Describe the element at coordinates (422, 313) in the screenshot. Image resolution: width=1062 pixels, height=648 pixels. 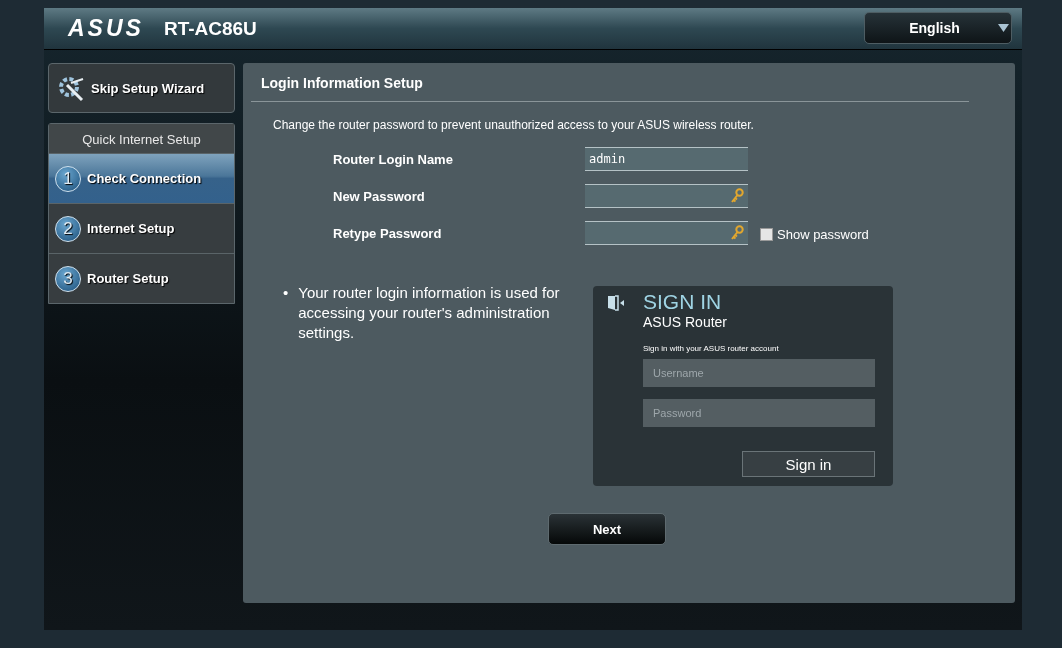
I see `info-note: • Your router login information is used for accessing your router's administration settings.` at that location.